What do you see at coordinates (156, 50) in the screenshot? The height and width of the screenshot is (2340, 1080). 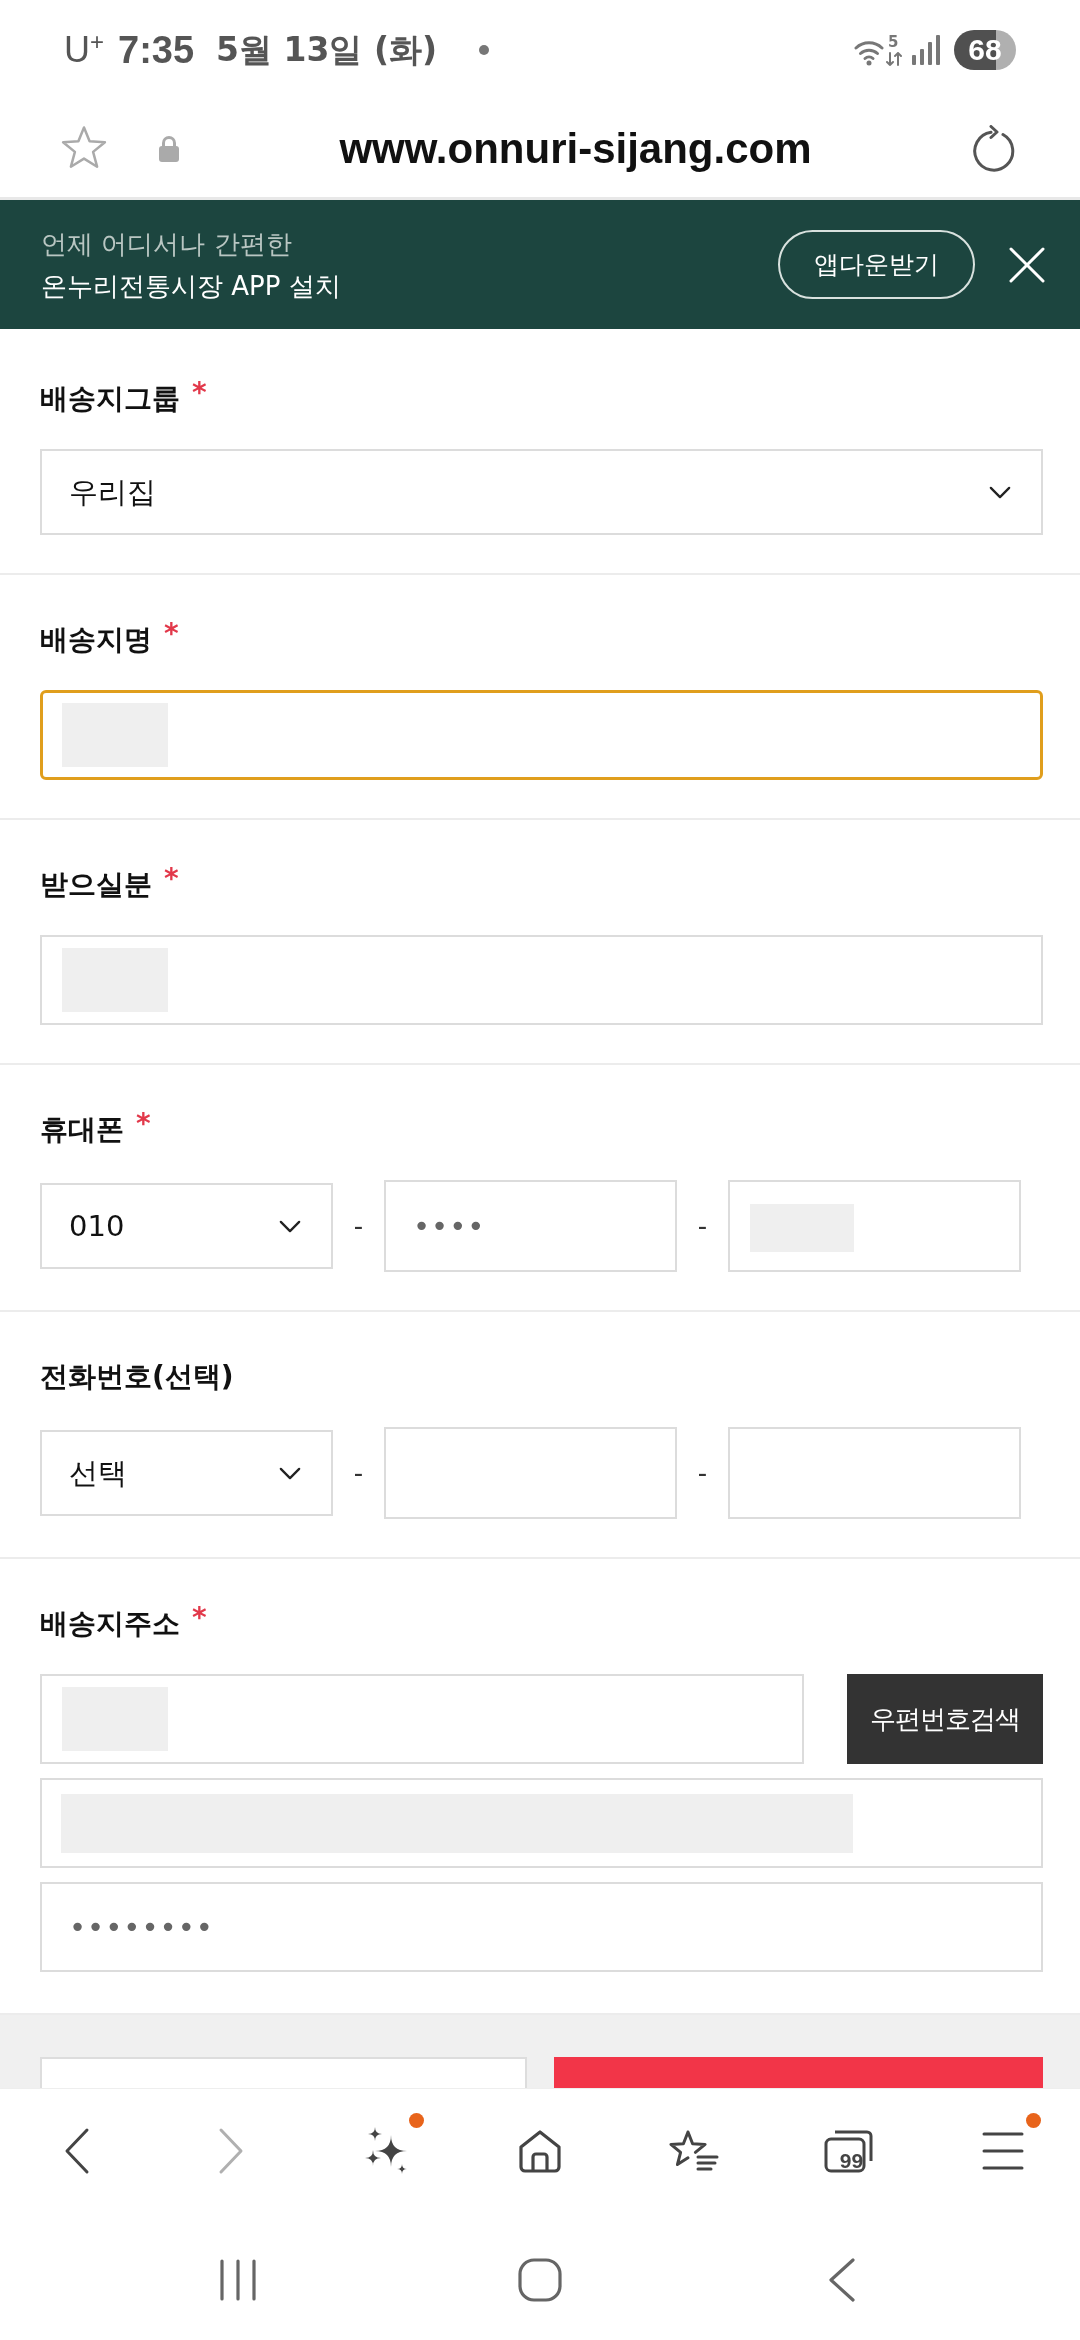 I see `clock-time: 7:35` at bounding box center [156, 50].